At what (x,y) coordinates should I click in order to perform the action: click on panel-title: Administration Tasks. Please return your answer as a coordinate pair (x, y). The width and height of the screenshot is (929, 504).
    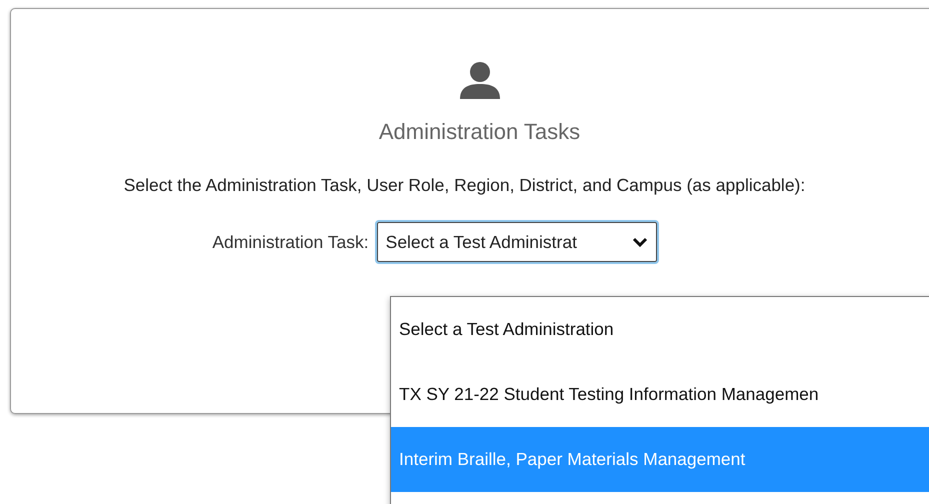
    Looking at the image, I should click on (479, 132).